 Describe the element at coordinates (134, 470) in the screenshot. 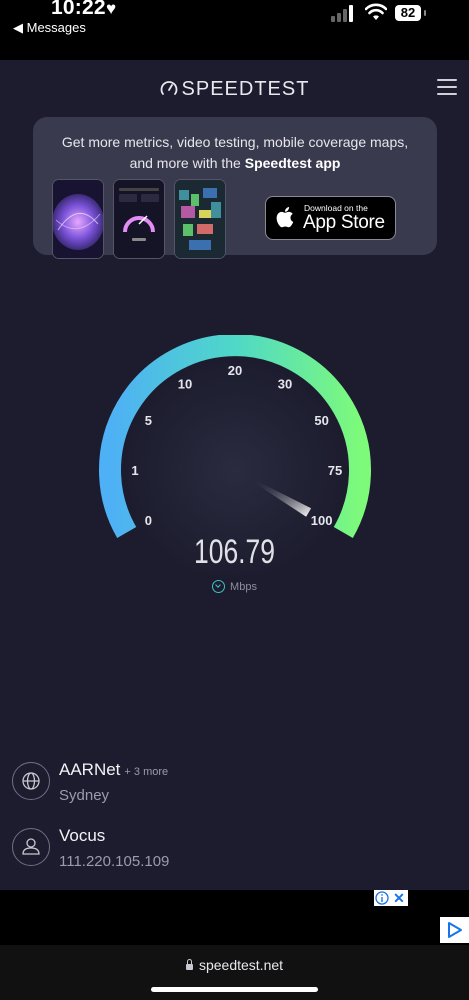

I see `gauge-tick-label: 1` at that location.